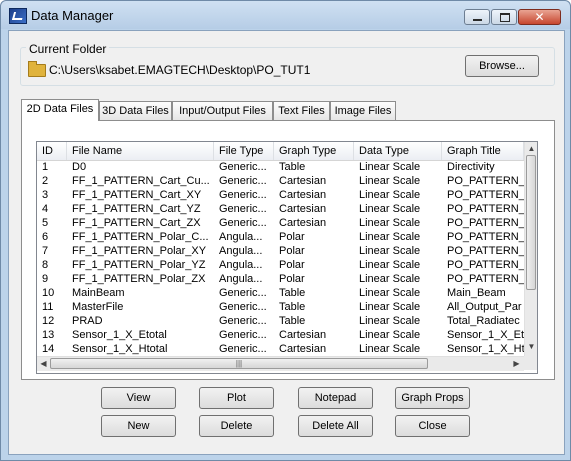 This screenshot has width=571, height=461. Describe the element at coordinates (45, 209) in the screenshot. I see `cell-id: 4` at that location.